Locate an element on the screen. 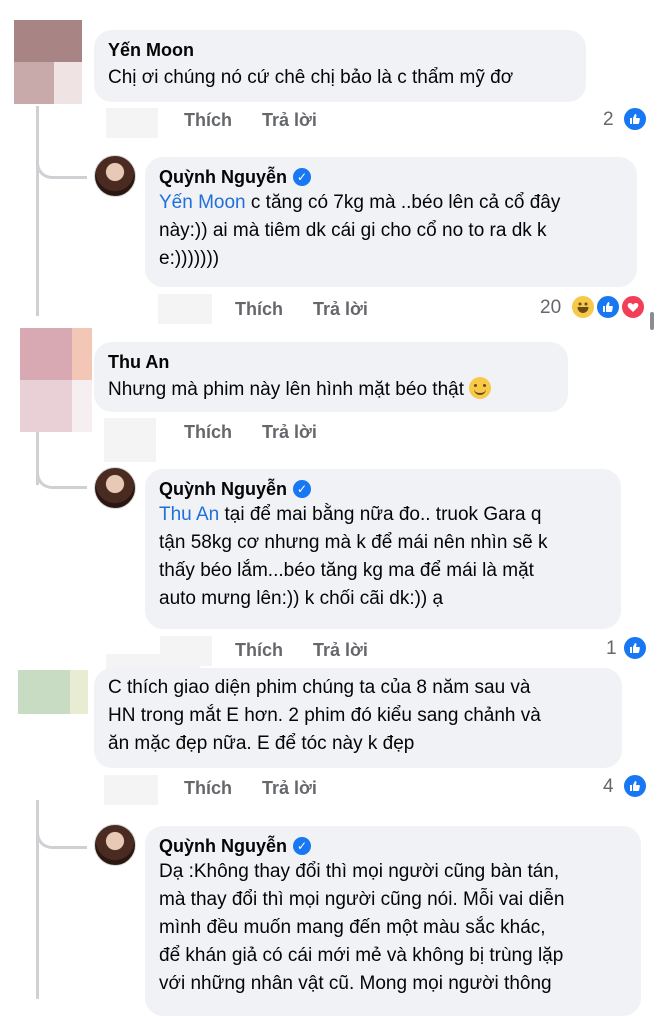 This screenshot has width=660, height=1016. smile-emoji-icon is located at coordinates (480, 388).